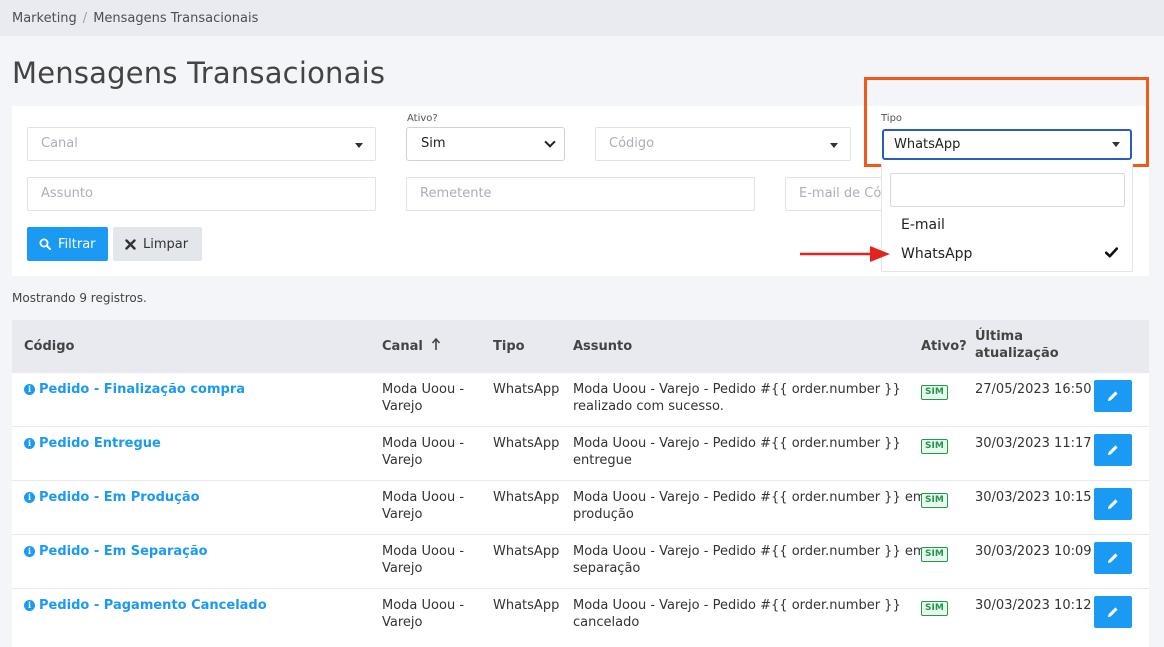 This screenshot has height=647, width=1164. Describe the element at coordinates (411, 346) in the screenshot. I see `header-canal: Canal` at that location.